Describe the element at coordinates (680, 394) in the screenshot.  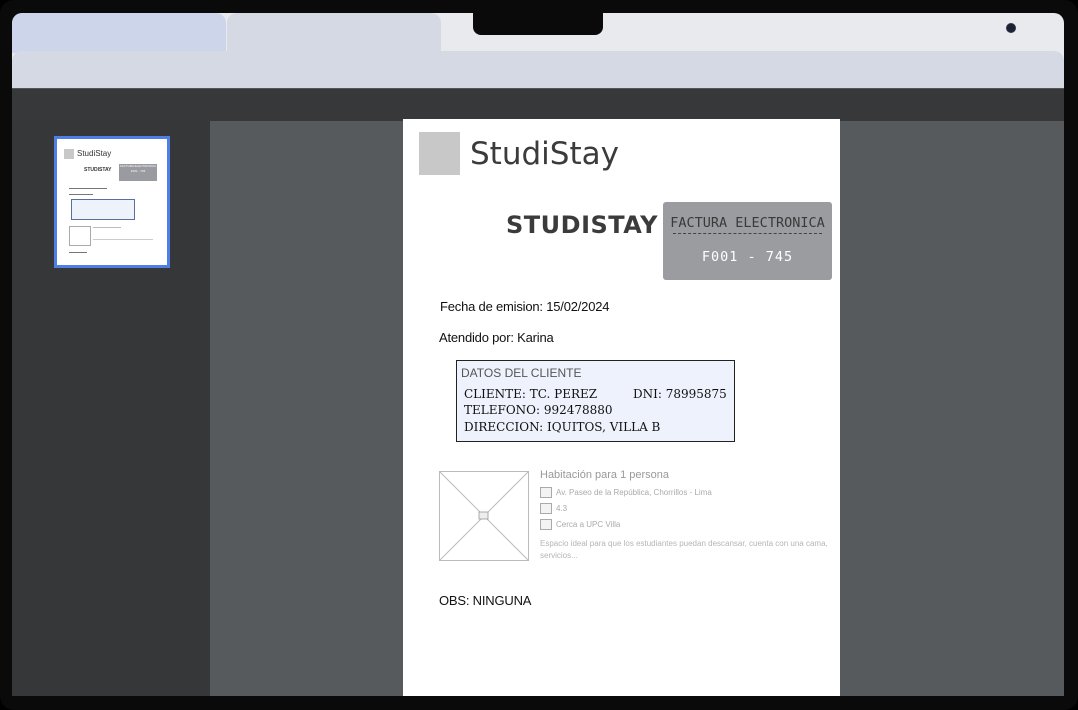
I see `client-dni: DNI: 78995875` at that location.